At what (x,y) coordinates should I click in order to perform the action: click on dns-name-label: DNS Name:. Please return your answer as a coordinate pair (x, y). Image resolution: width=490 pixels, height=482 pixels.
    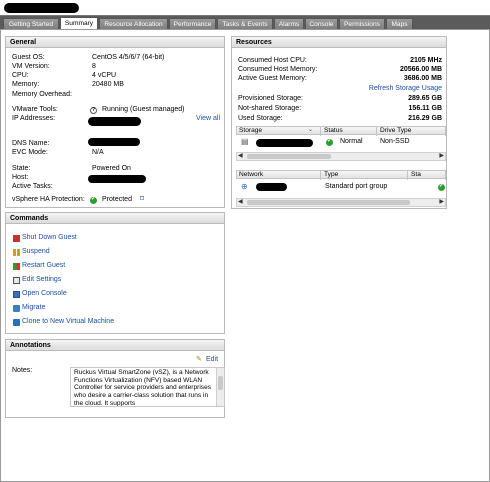
    Looking at the image, I should click on (31, 143).